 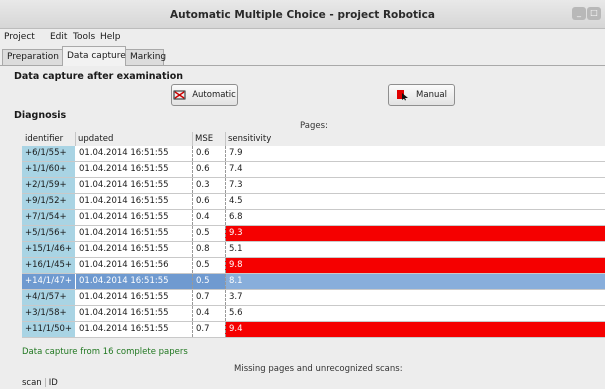 I want to click on column-header-sensitivity: sensitivity, so click(x=249, y=139).